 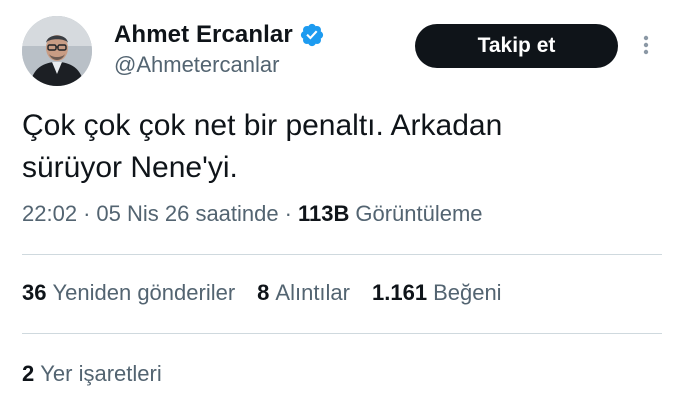 I want to click on avatar, so click(x=57, y=51).